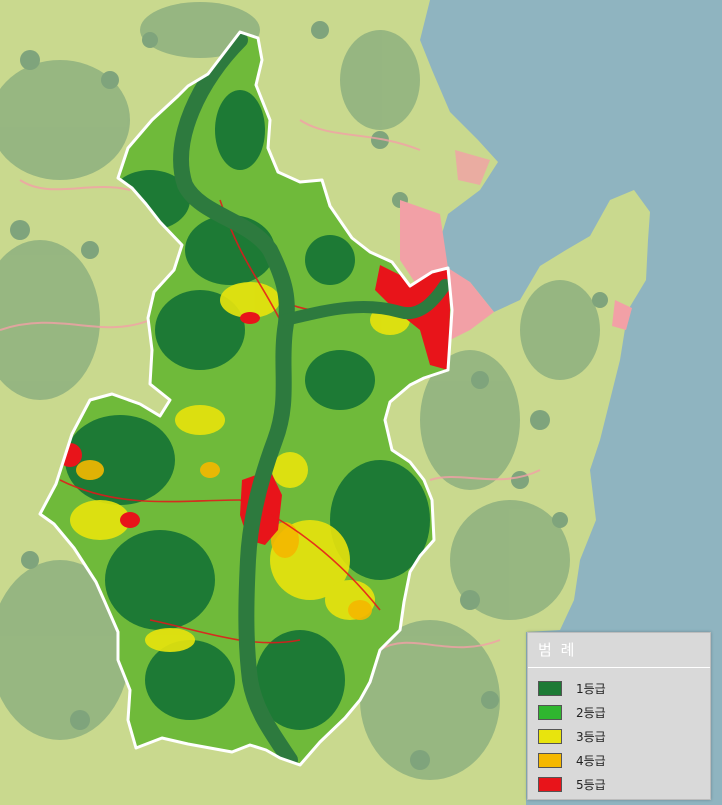  Describe the element at coordinates (591, 736) in the screenshot. I see `legend-label-grade-3: 3등급` at that location.